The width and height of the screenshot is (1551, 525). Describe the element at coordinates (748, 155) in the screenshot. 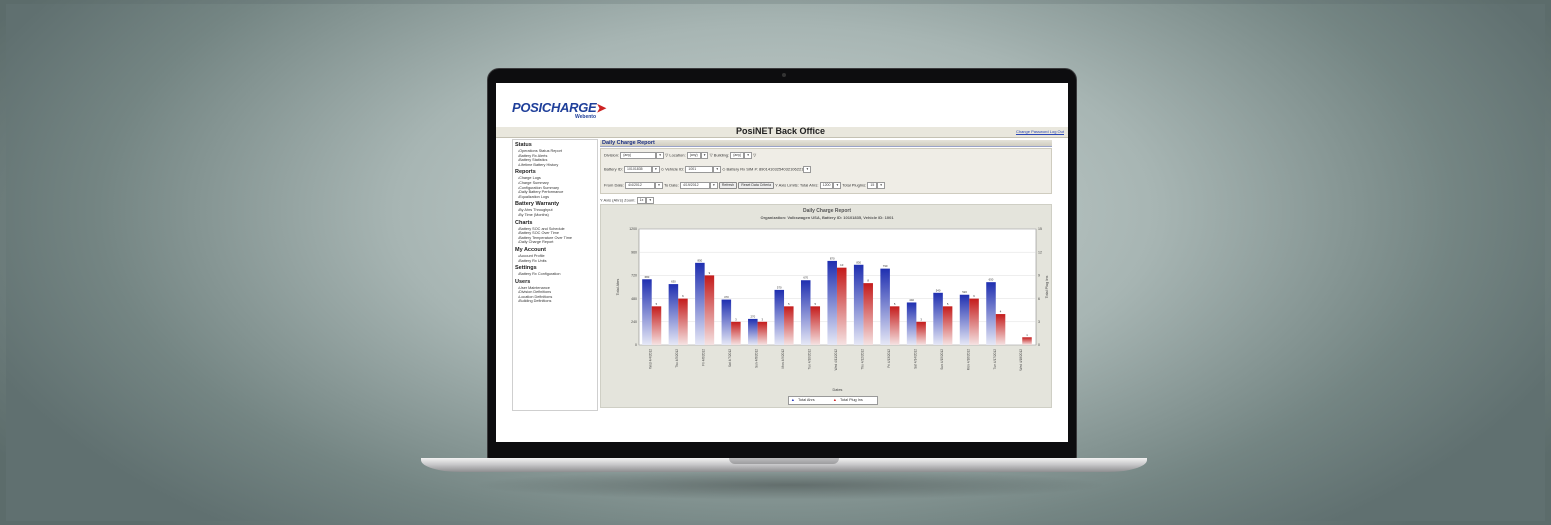

I see `building-dropdown-icon: ▾` at that location.